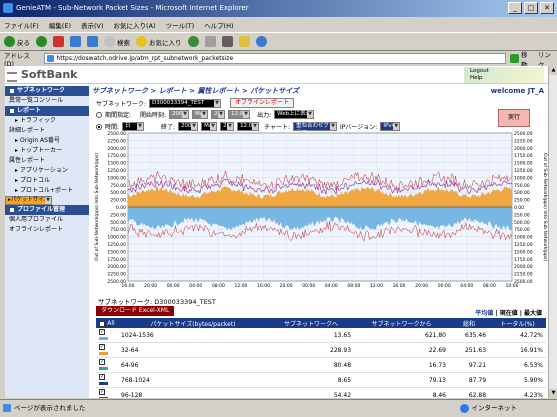 Image resolution: width=557 pixels, height=417 pixels. What do you see at coordinates (515, 8) in the screenshot?
I see `minimize-button: _` at bounding box center [515, 8].